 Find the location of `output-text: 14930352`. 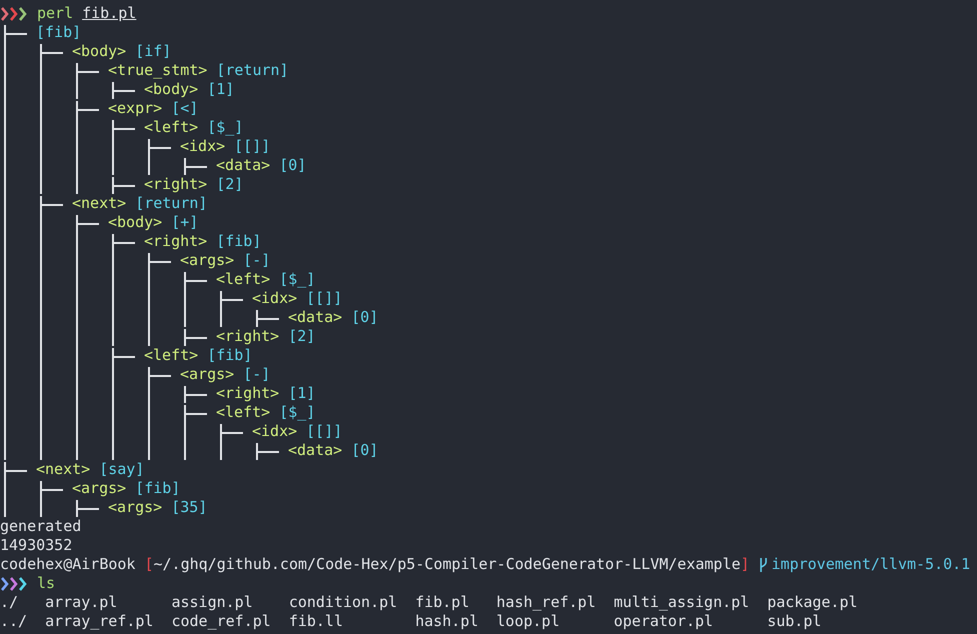

output-text: 14930352 is located at coordinates (36, 545).